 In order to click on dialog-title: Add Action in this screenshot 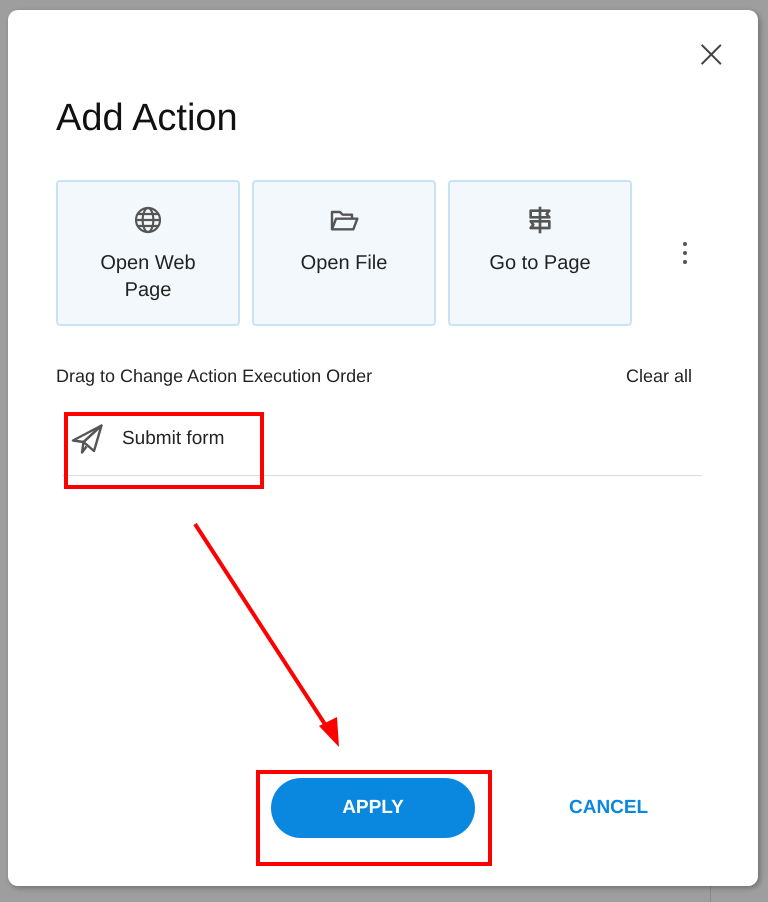, I will do `click(147, 118)`.